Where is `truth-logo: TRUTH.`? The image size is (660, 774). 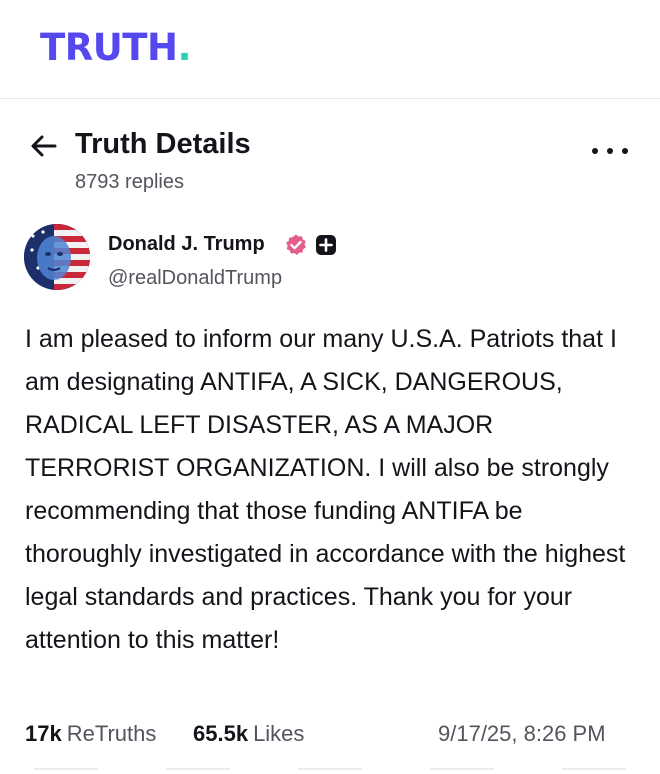
truth-logo: TRUTH. is located at coordinates (116, 48).